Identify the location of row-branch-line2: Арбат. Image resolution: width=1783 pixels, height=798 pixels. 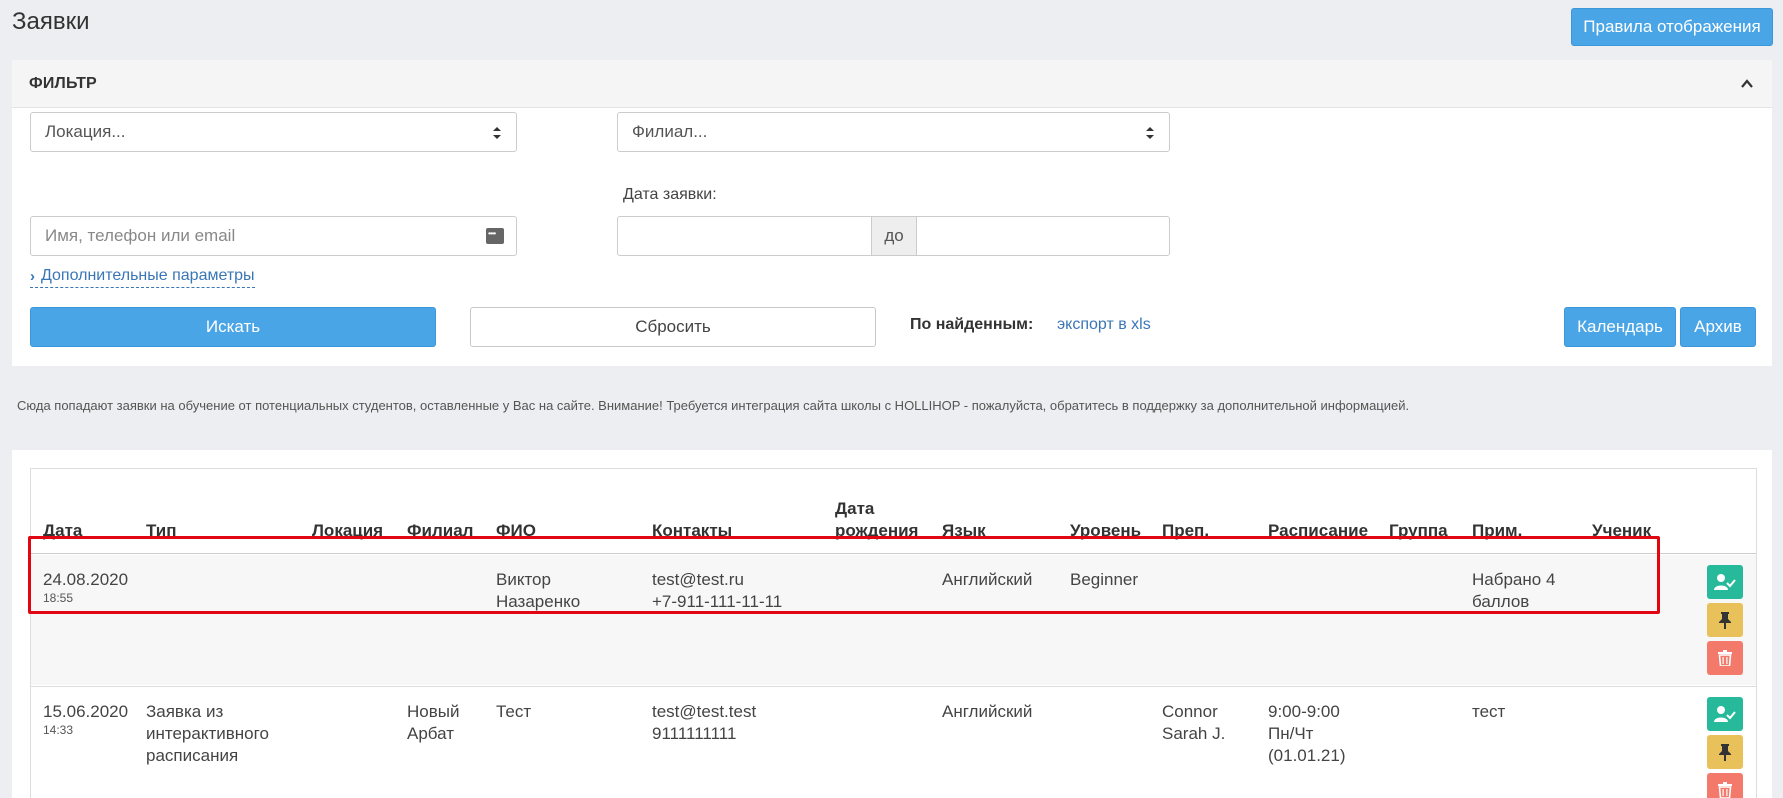
(431, 733).